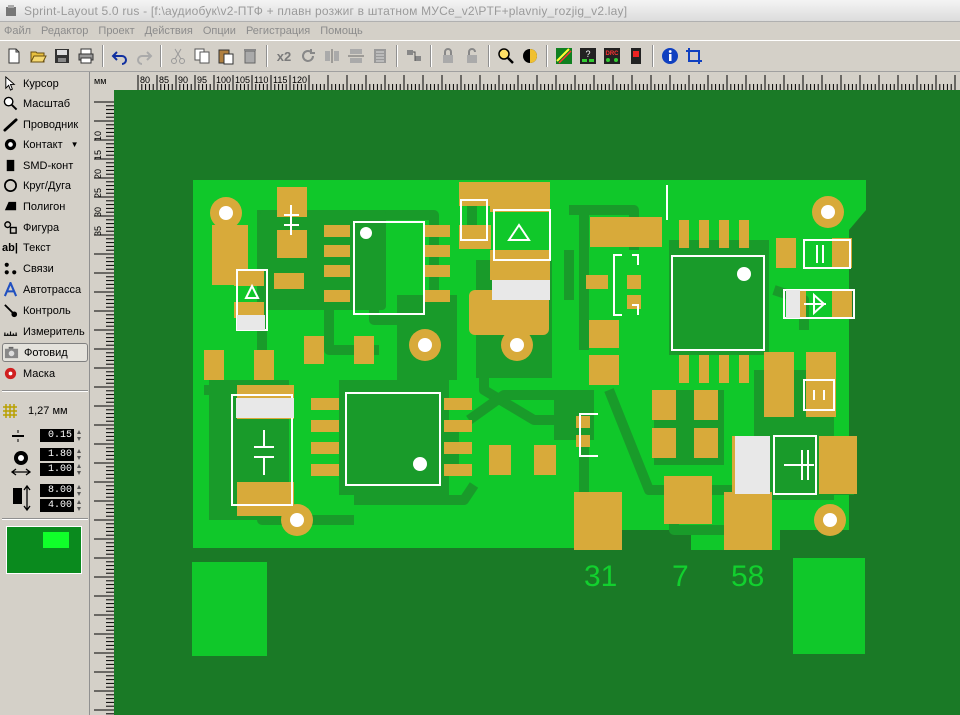  Describe the element at coordinates (62, 56) in the screenshot. I see `save-icon` at that location.